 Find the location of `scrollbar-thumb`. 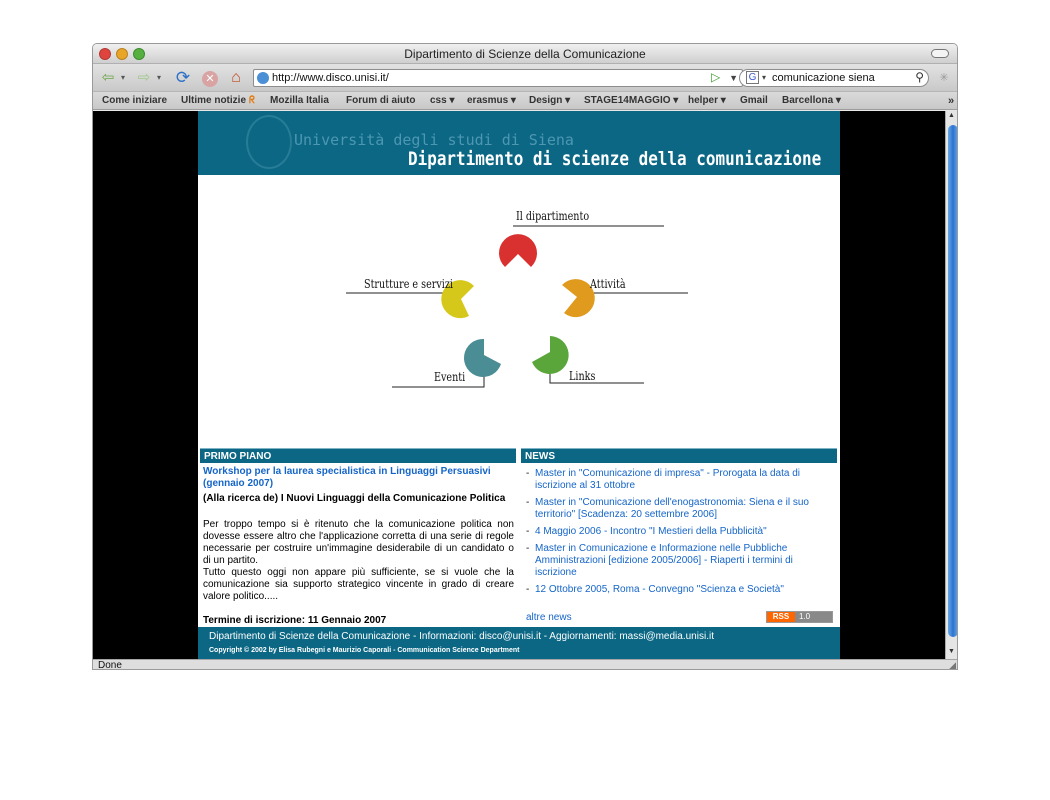

scrollbar-thumb is located at coordinates (952, 381).